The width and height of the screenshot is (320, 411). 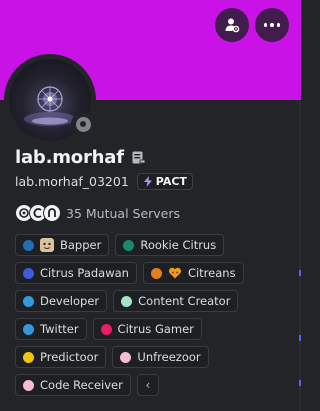 I want to click on role-pill: Unfreezoor, so click(x=160, y=357).